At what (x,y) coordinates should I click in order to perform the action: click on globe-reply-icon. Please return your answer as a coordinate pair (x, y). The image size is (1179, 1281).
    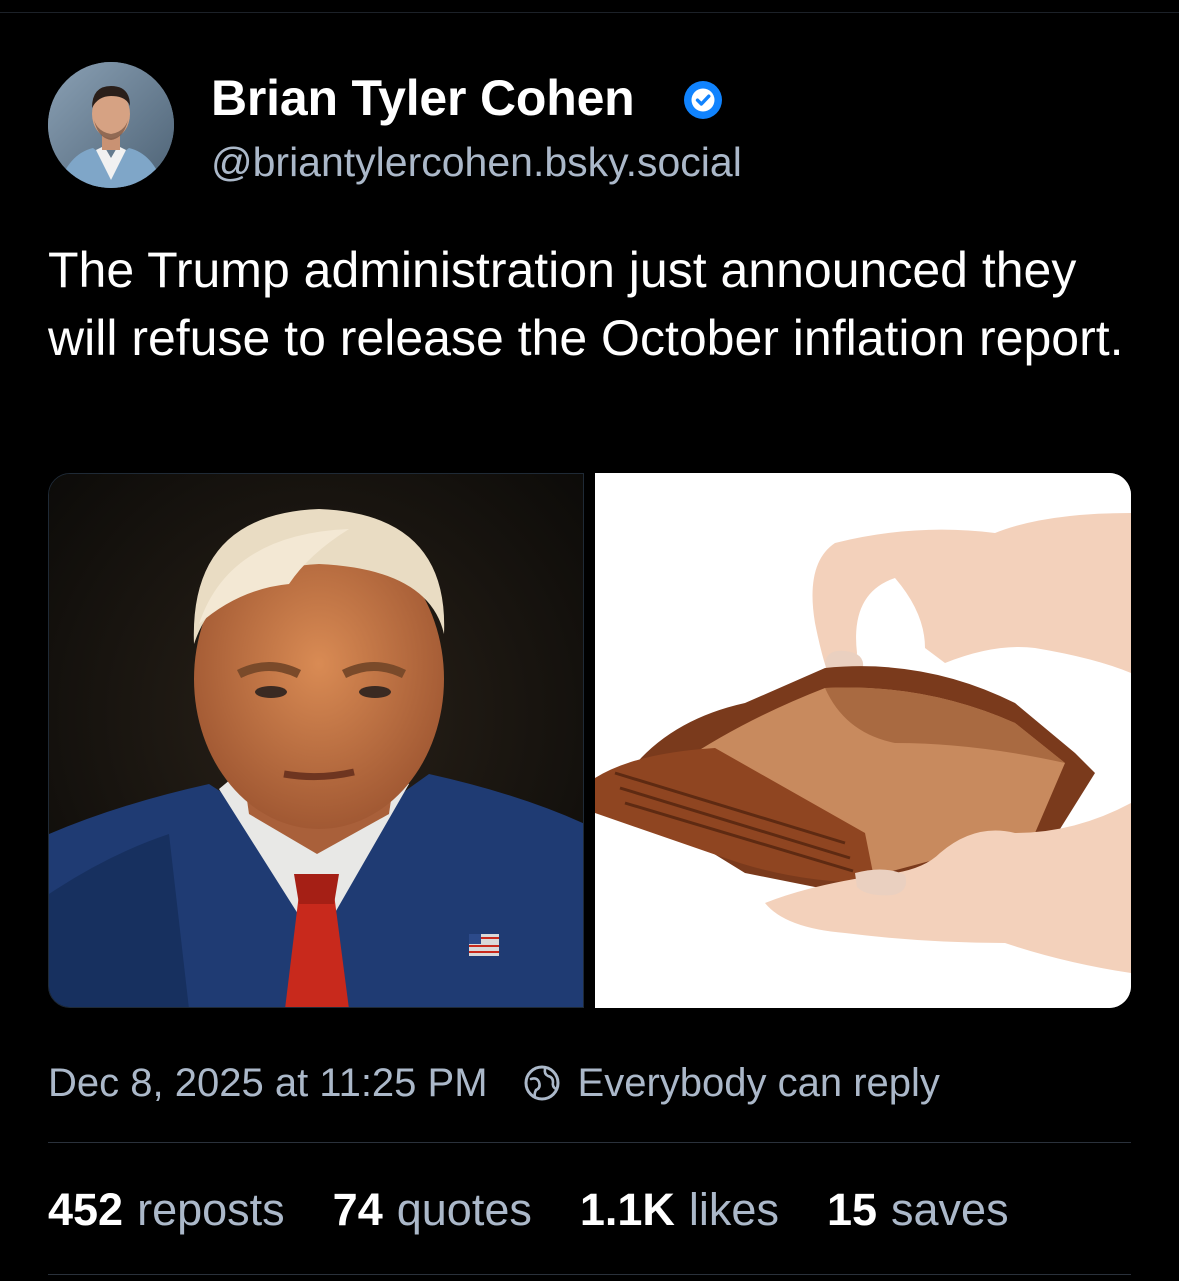
    Looking at the image, I should click on (542, 1083).